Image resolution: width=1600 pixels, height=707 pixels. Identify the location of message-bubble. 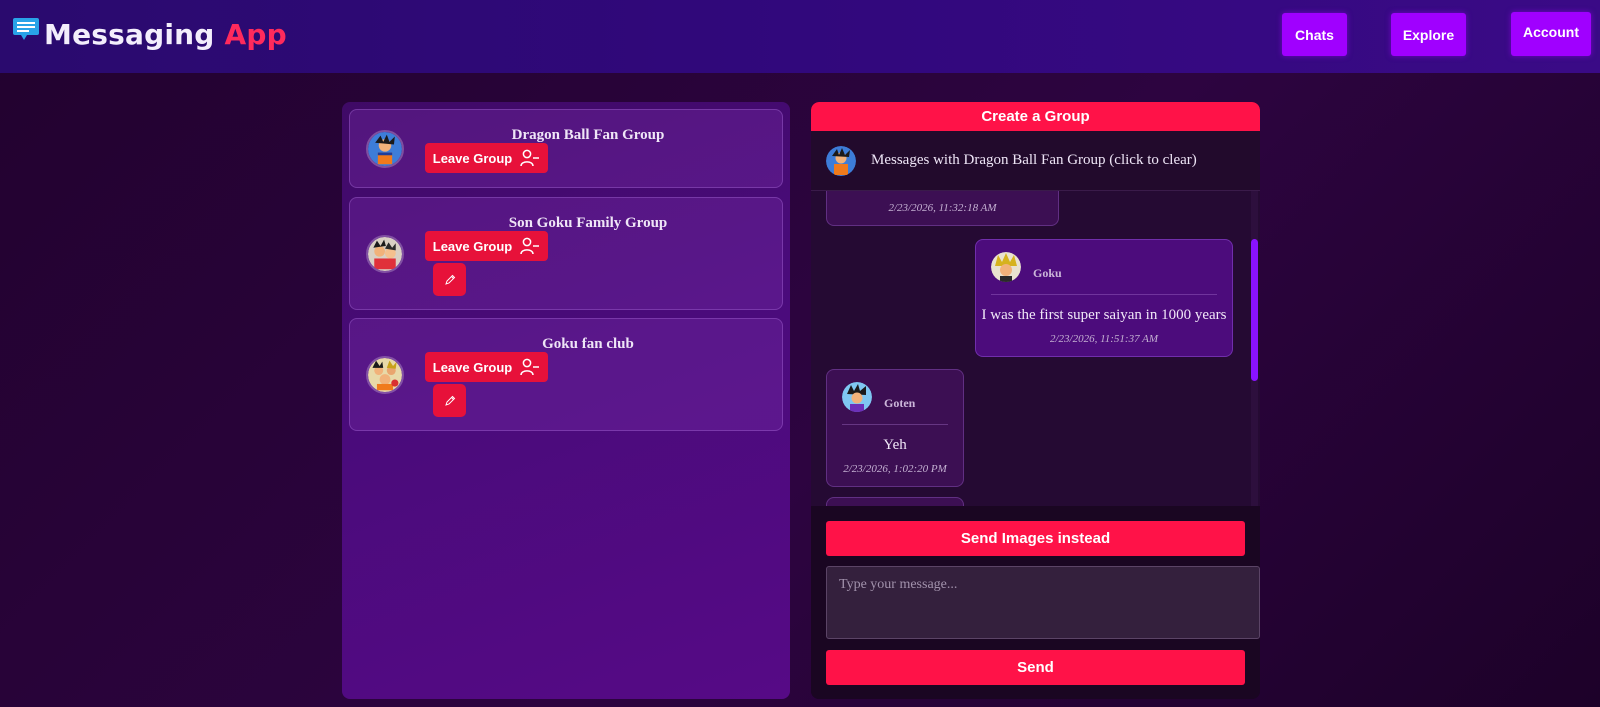
(895, 501).